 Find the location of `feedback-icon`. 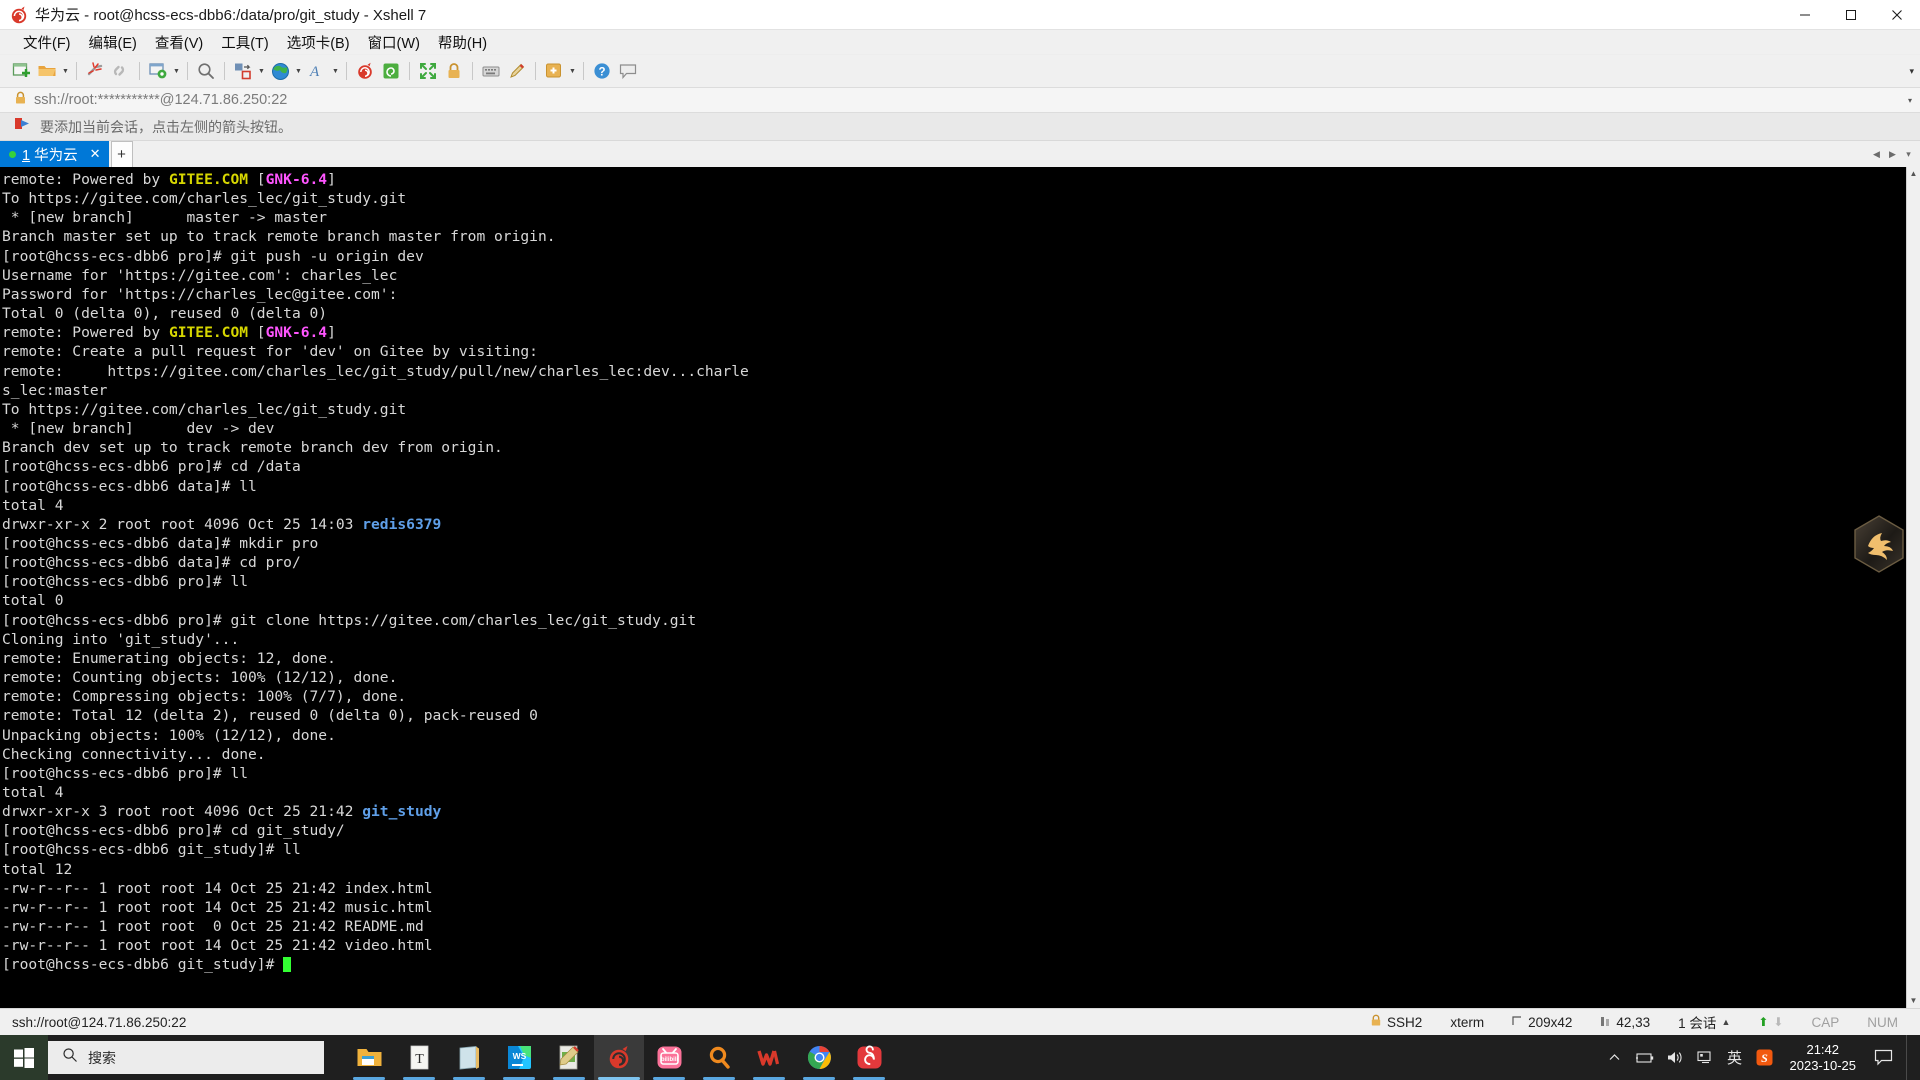

feedback-icon is located at coordinates (628, 71).